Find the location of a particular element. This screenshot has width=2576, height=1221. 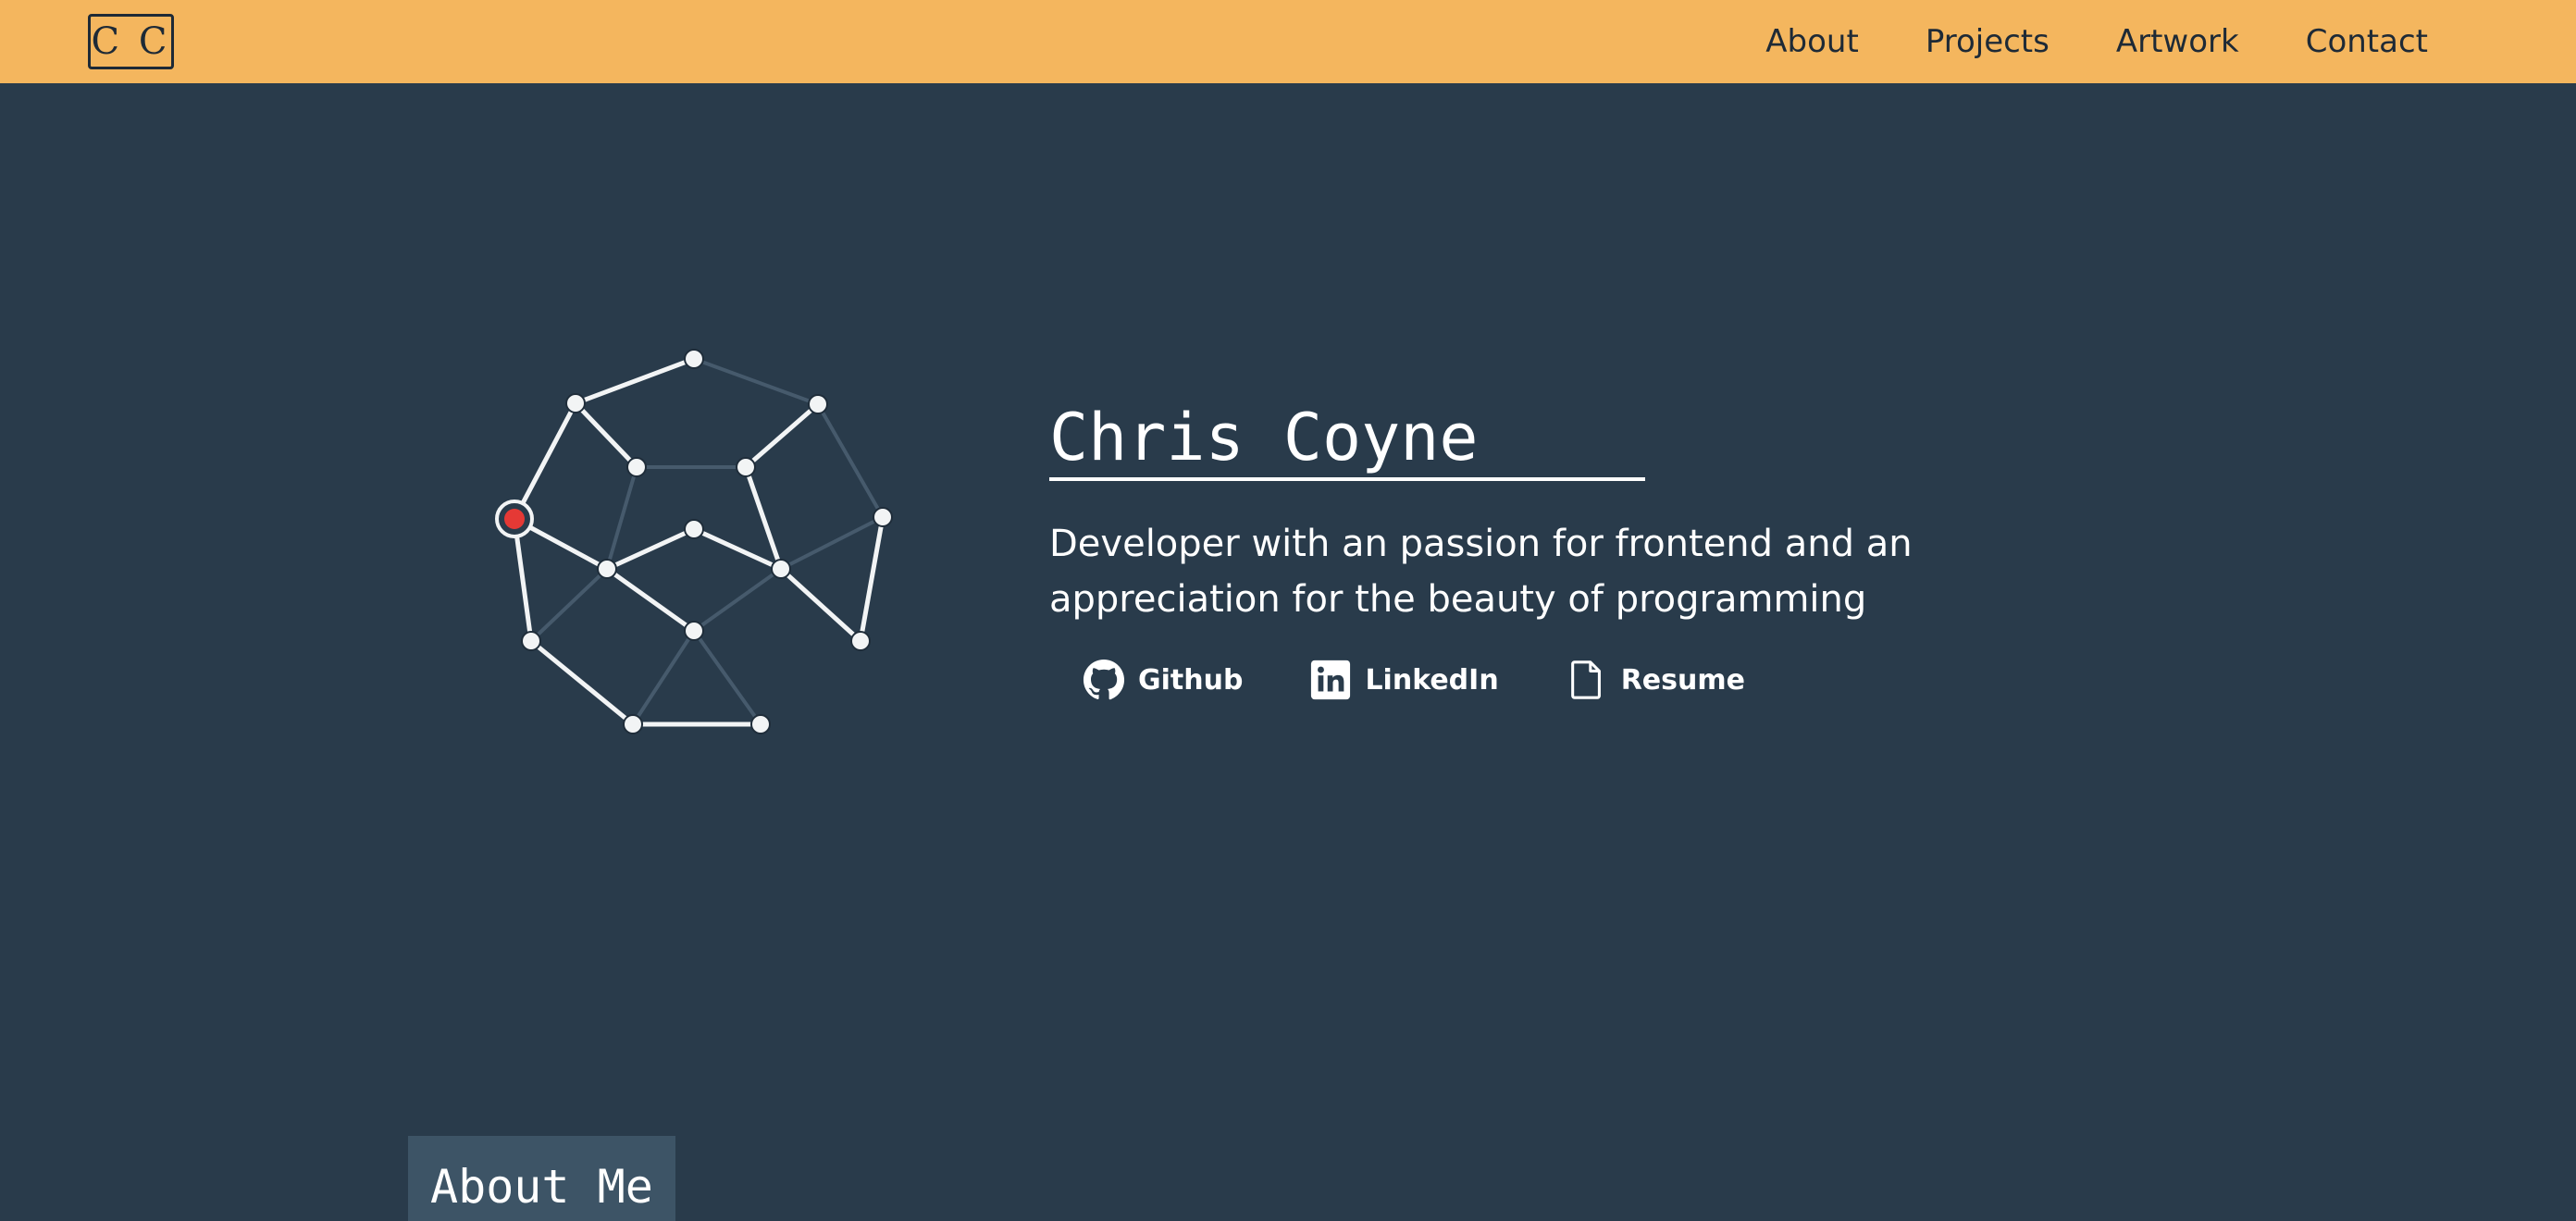

logo: C C is located at coordinates (131, 42).